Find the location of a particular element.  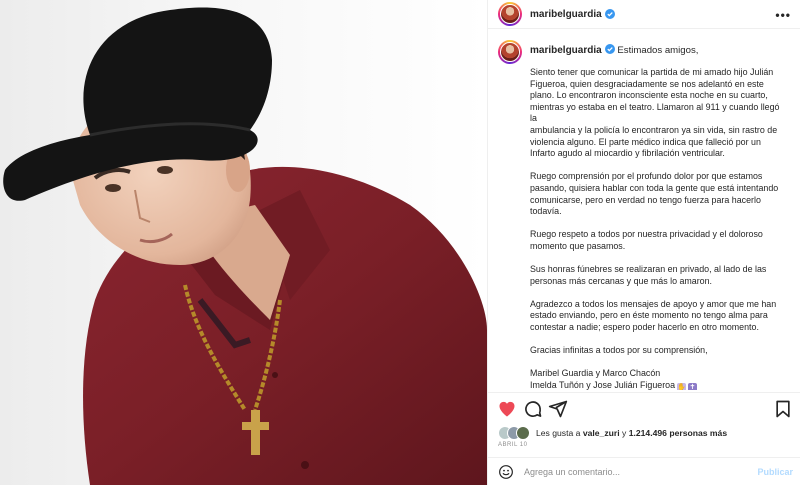

signature-line-with-emoji: Imelda Tuñón y Jose Julián Figueroa ✋ ✝ is located at coordinates (663, 385).